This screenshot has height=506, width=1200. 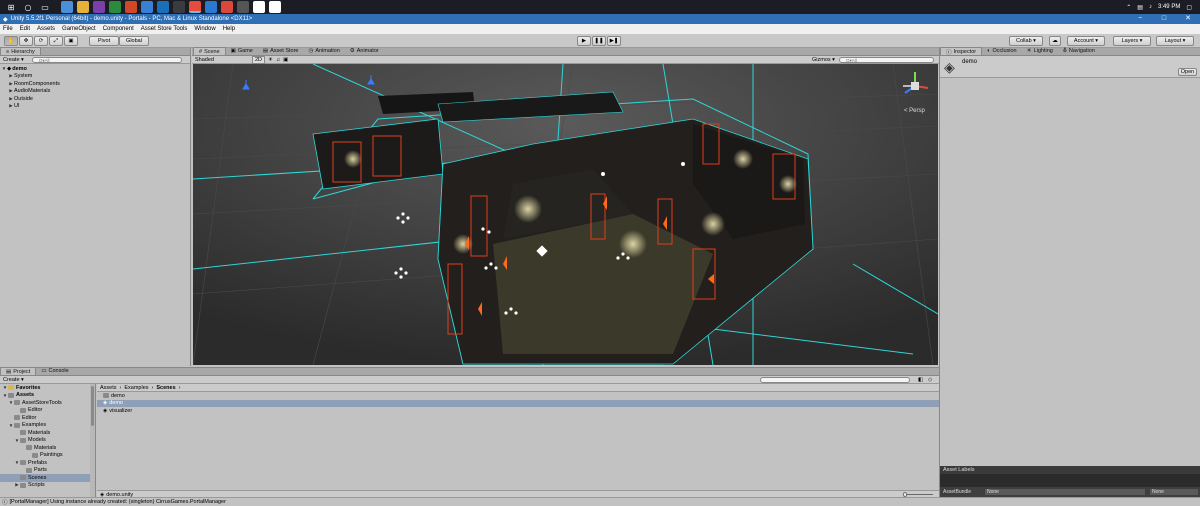 I want to click on volume-icon: ♪, so click(x=1150, y=7).